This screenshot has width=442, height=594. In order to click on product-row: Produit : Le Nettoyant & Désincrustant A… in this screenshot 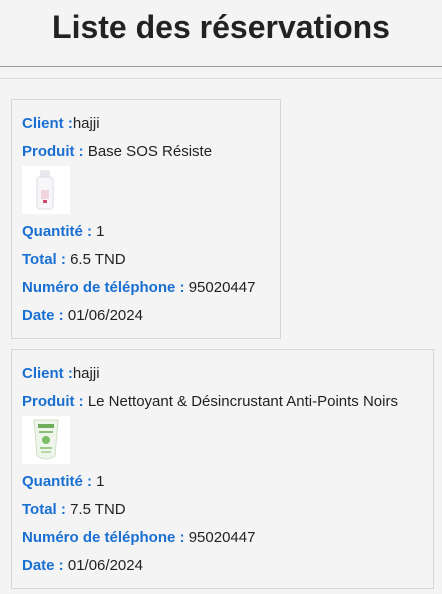, I will do `click(222, 406)`.